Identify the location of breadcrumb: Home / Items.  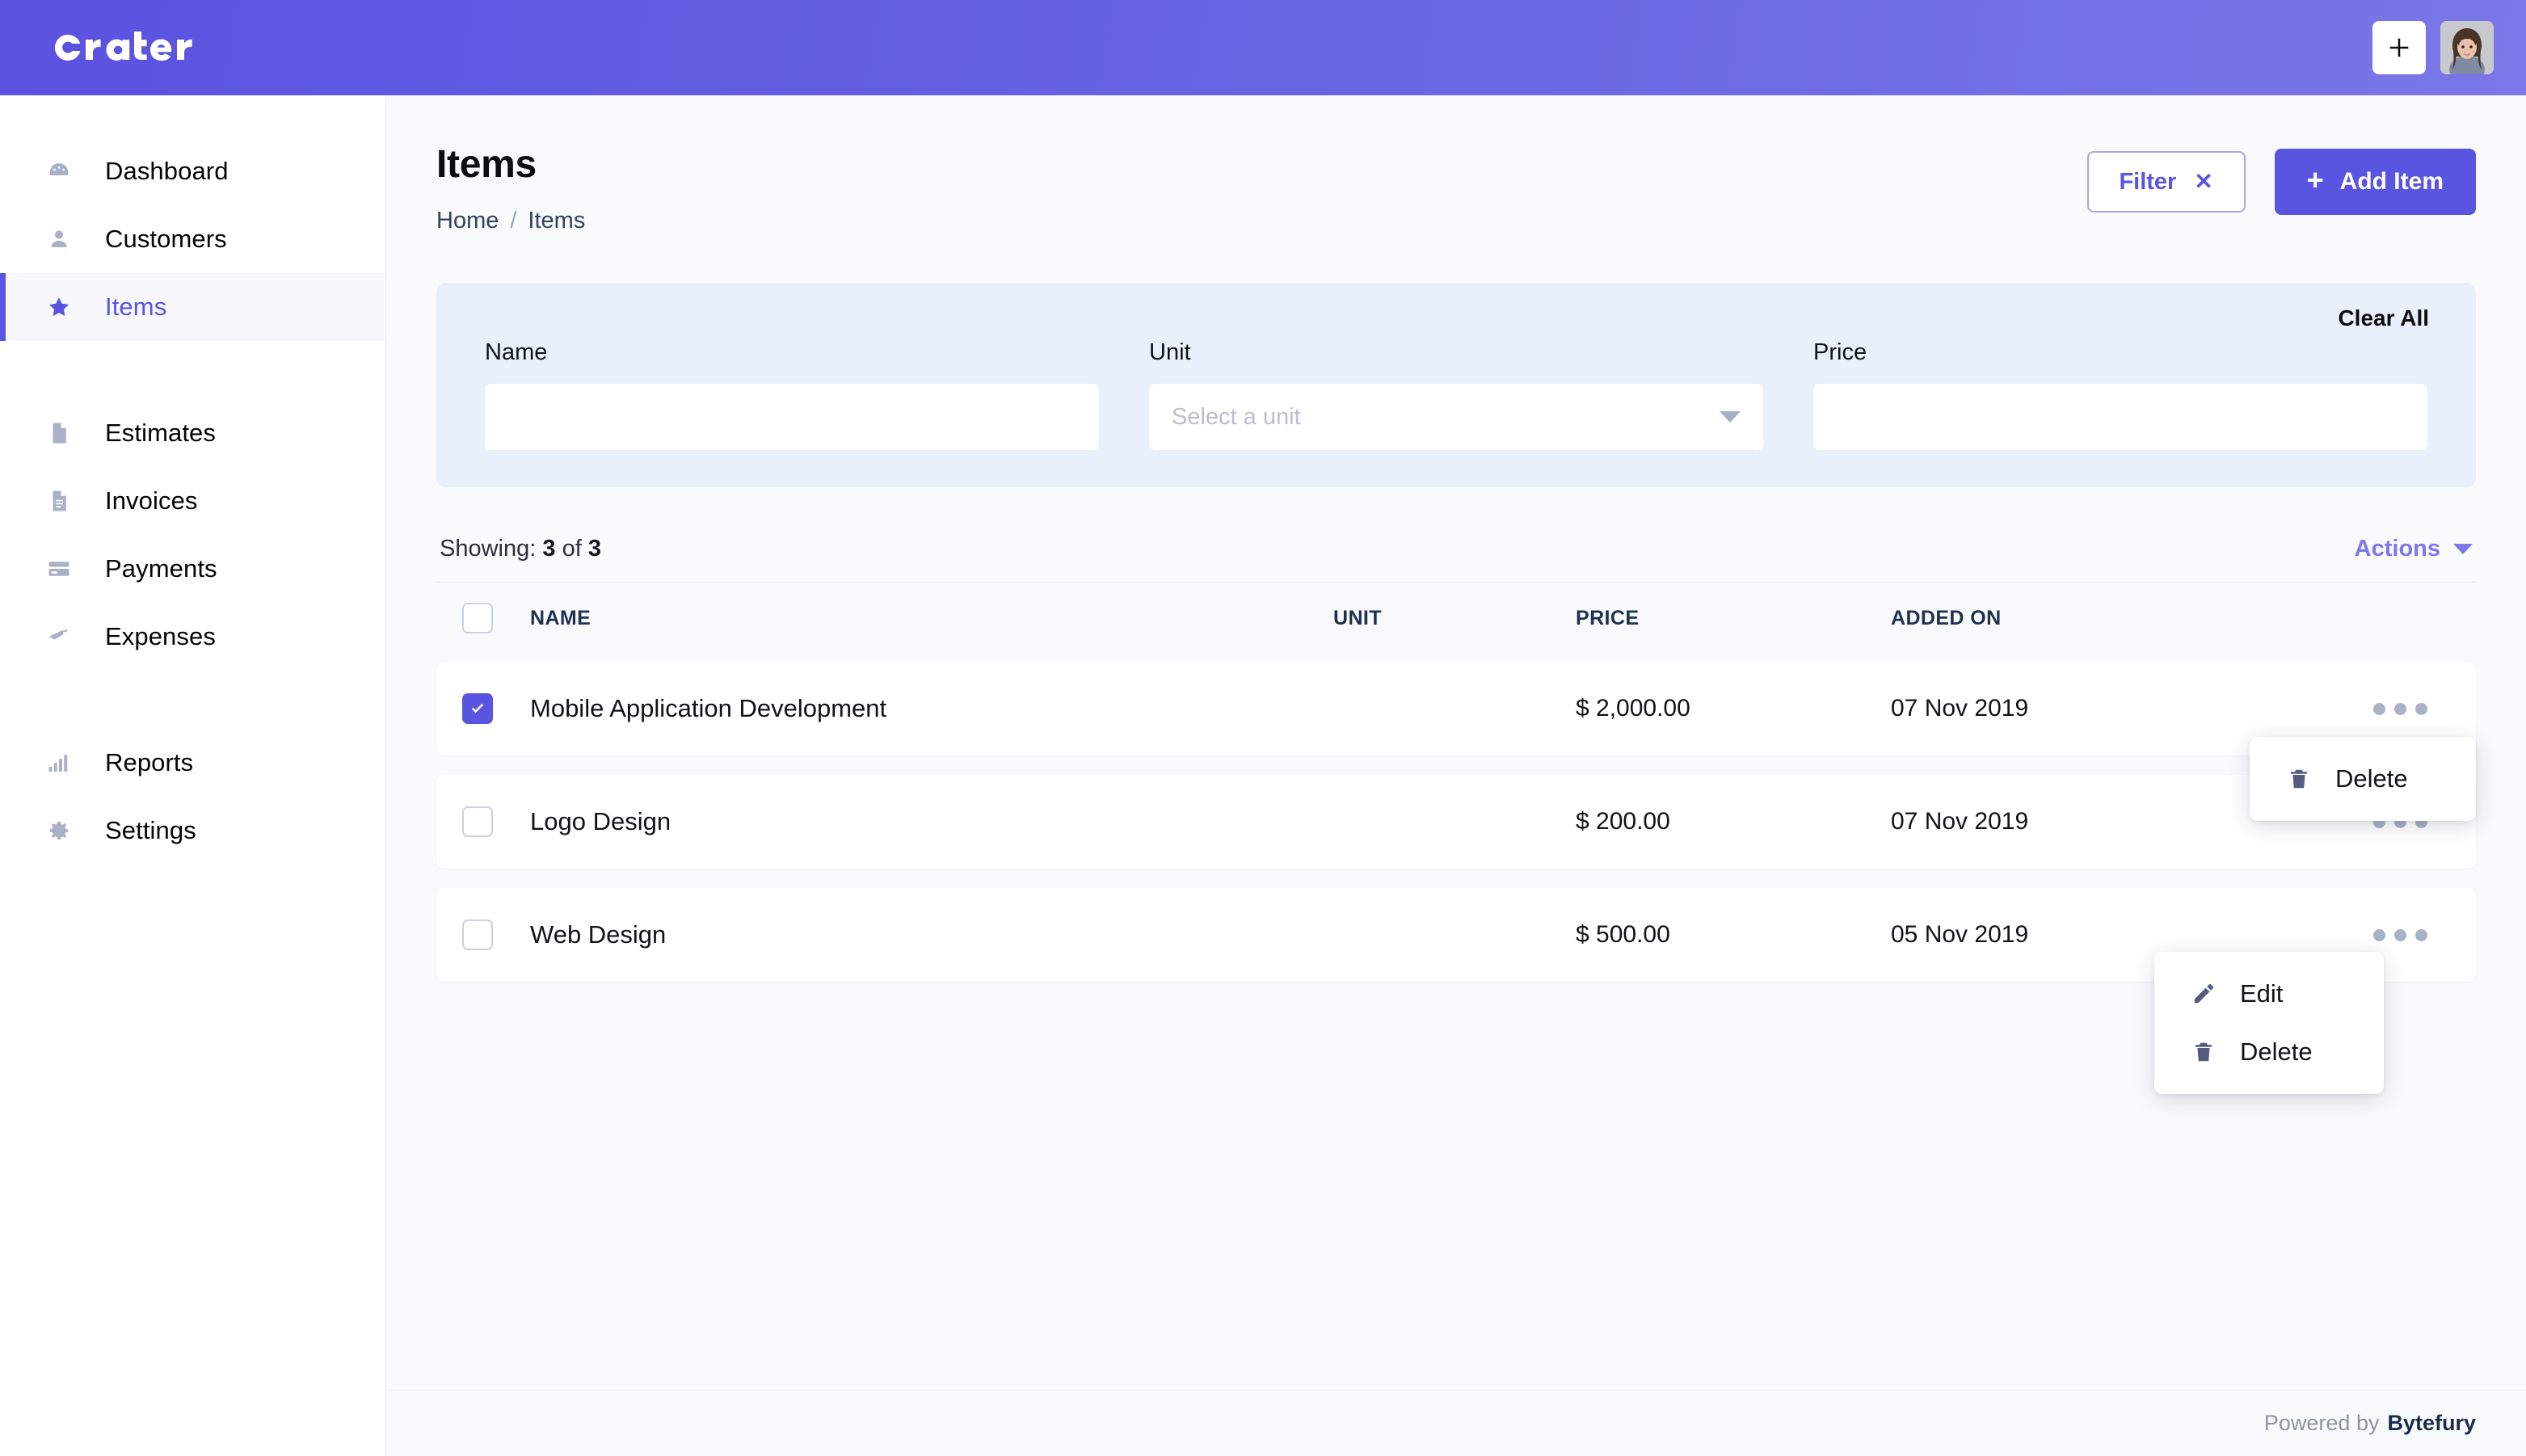
(510, 221).